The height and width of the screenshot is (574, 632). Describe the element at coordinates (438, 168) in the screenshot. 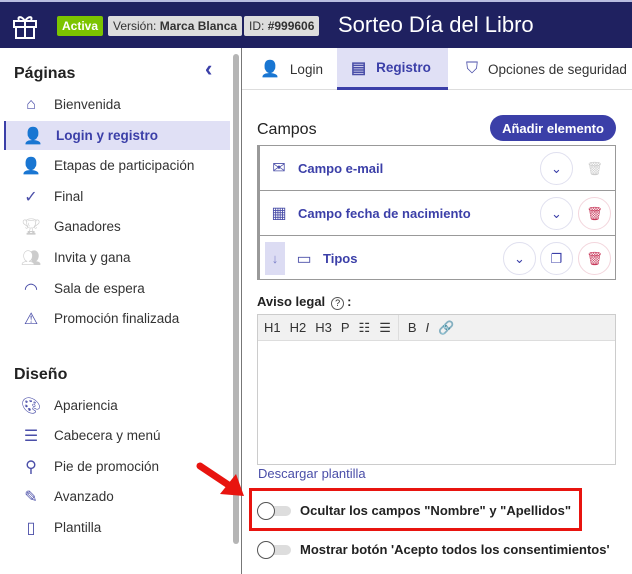

I see `field-row: ✉ Campo e-mail ⌄ 🗑︎` at that location.